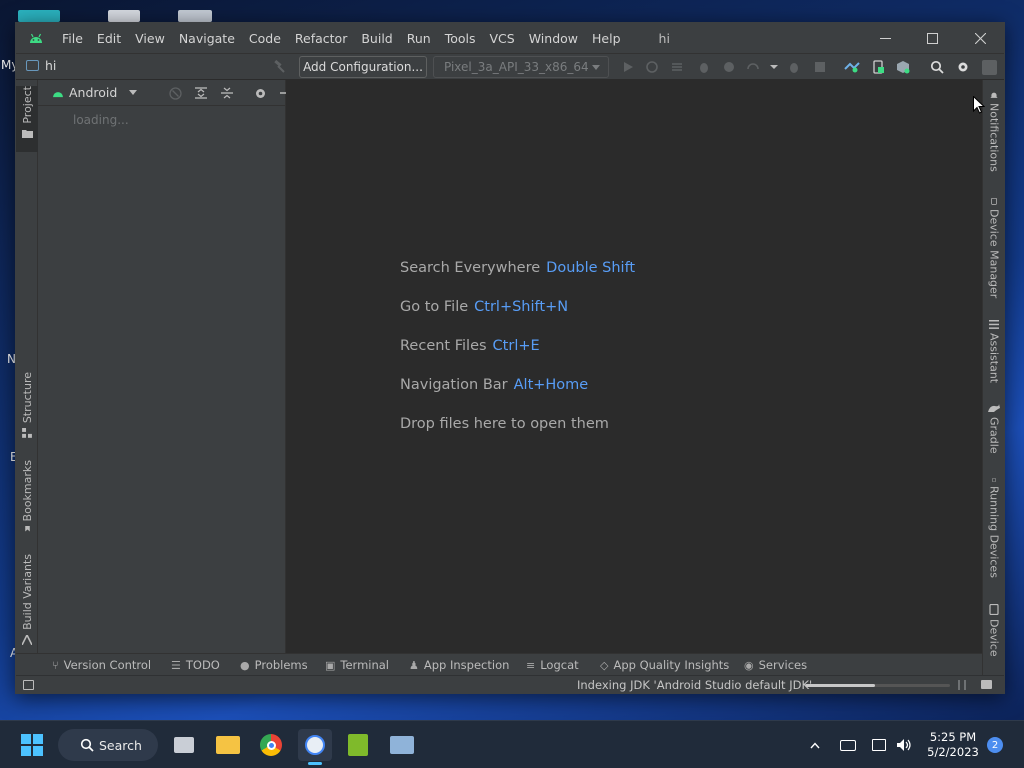 The width and height of the screenshot is (1024, 768). What do you see at coordinates (552, 665) in the screenshot?
I see `tab-logcat: ≡ Logcat` at bounding box center [552, 665].